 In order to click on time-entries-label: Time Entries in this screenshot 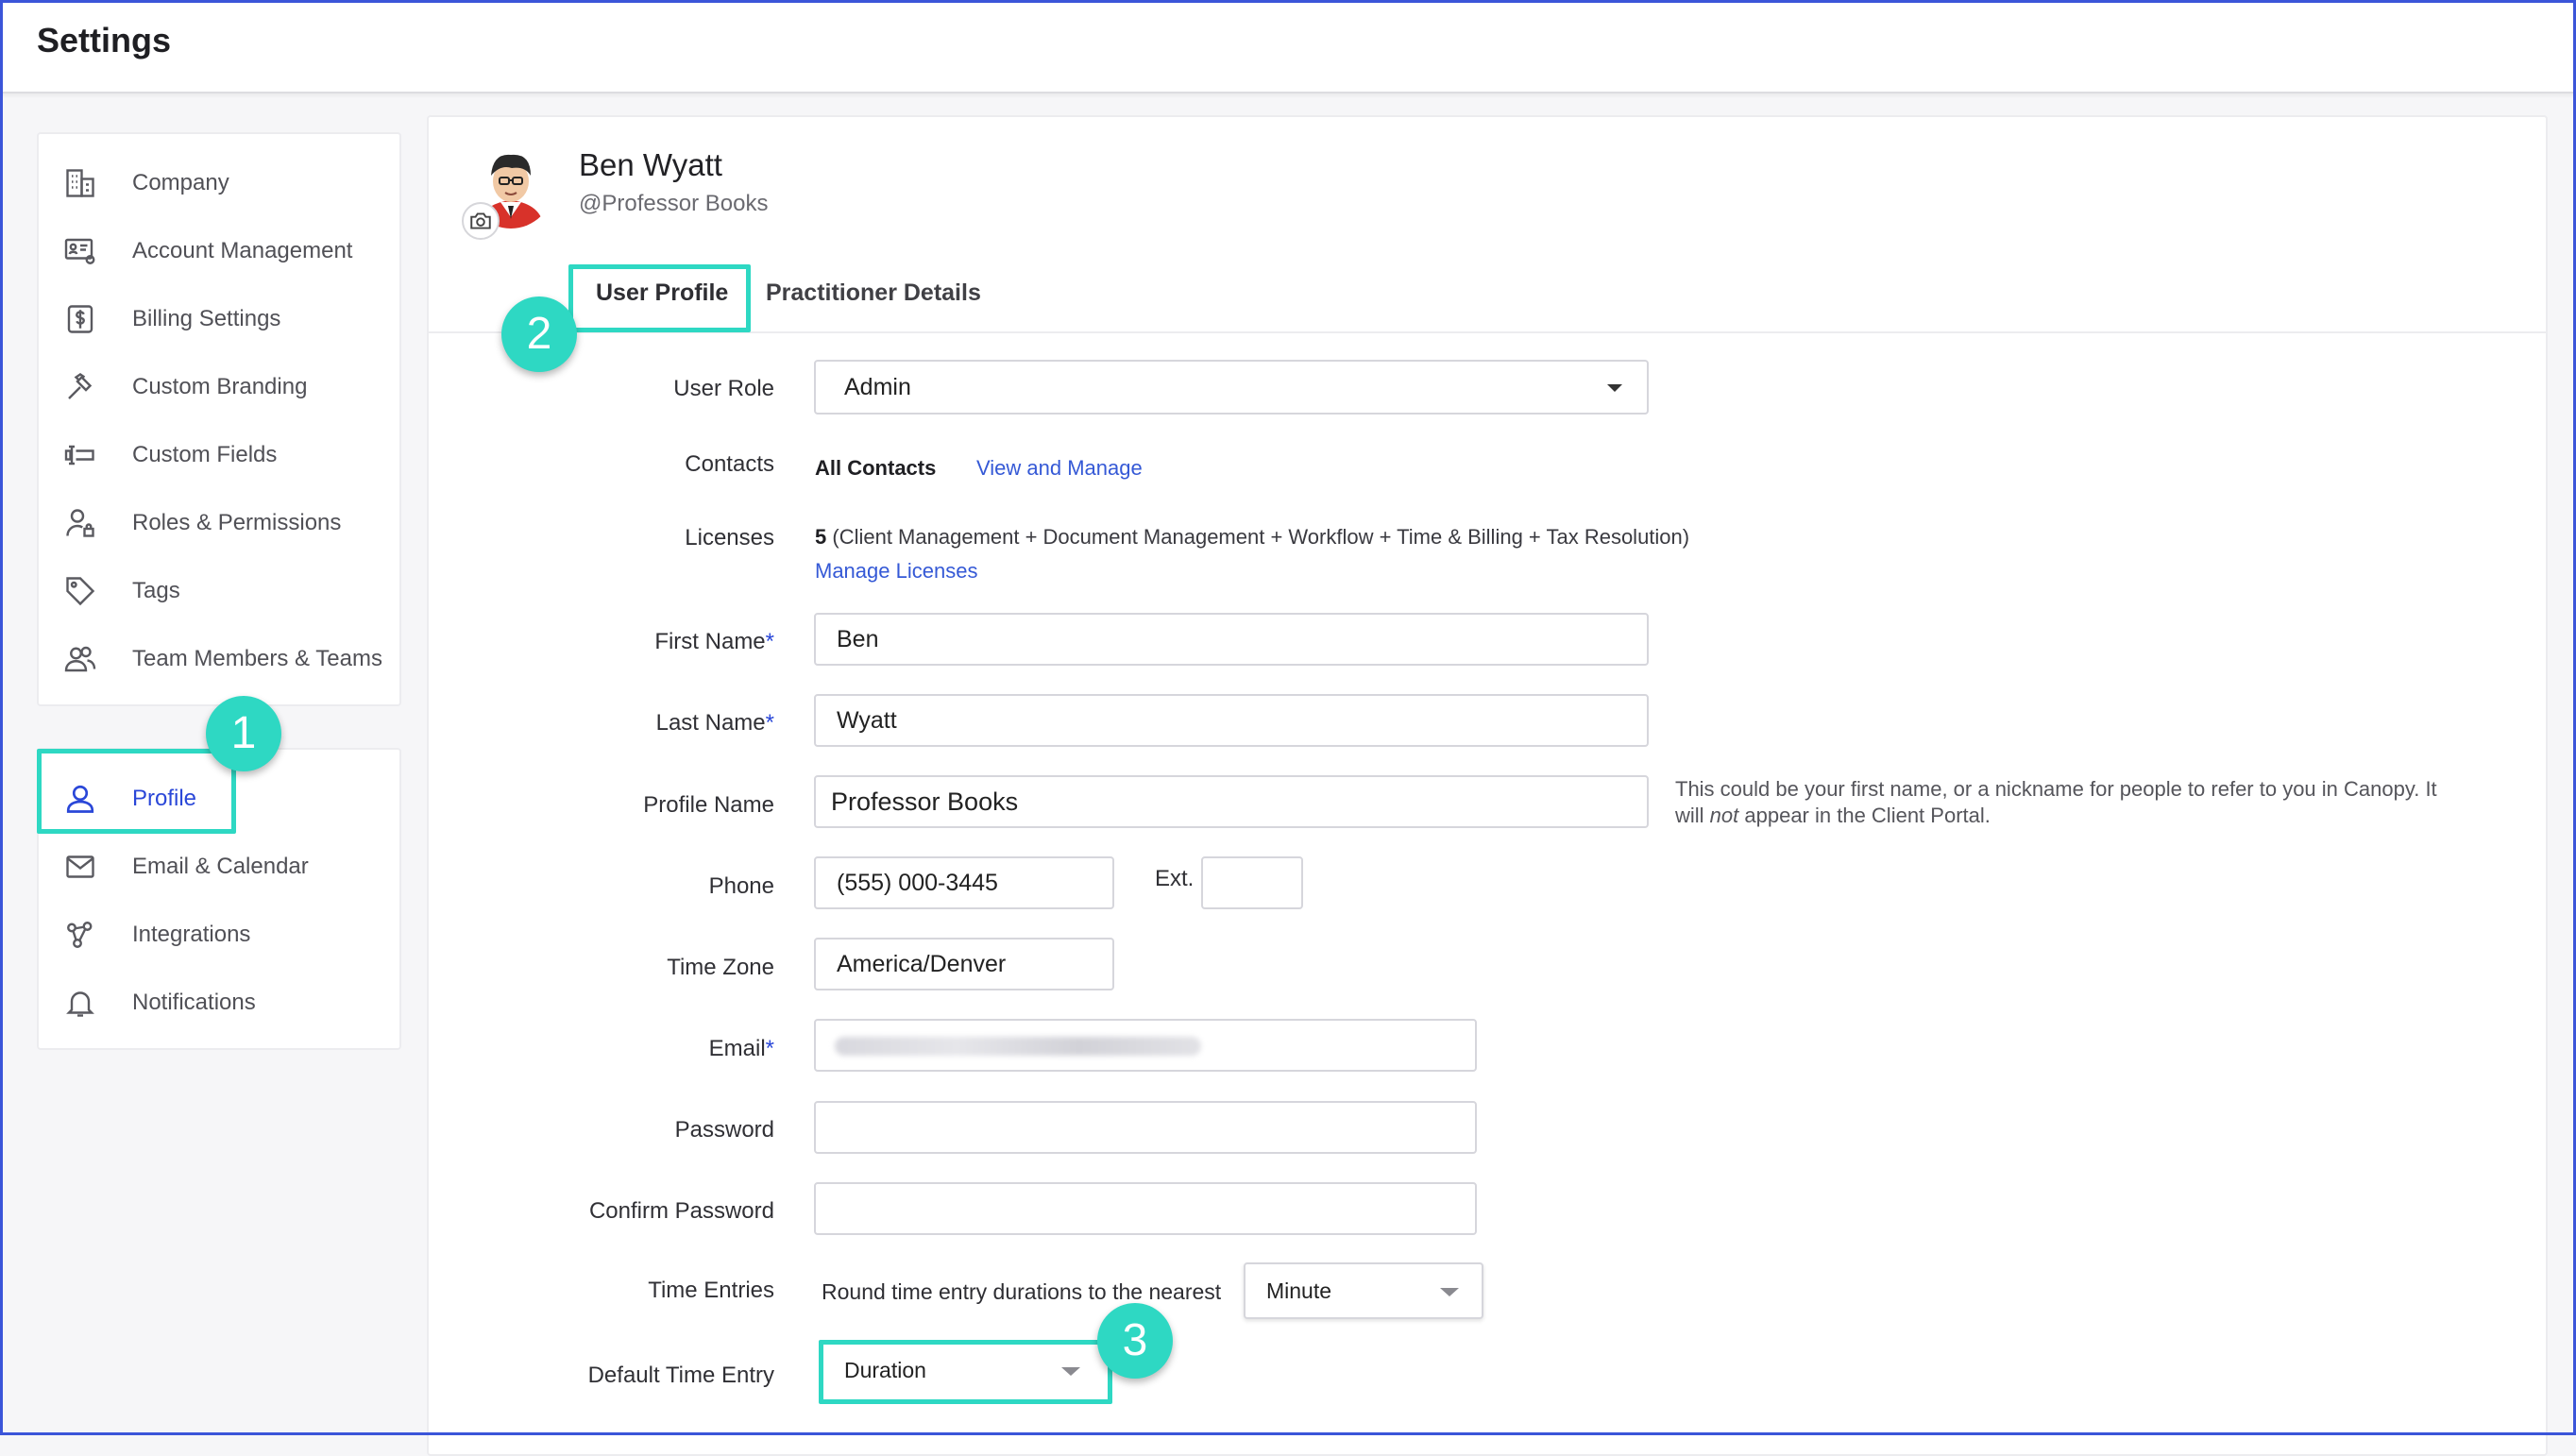, I will do `click(711, 1290)`.